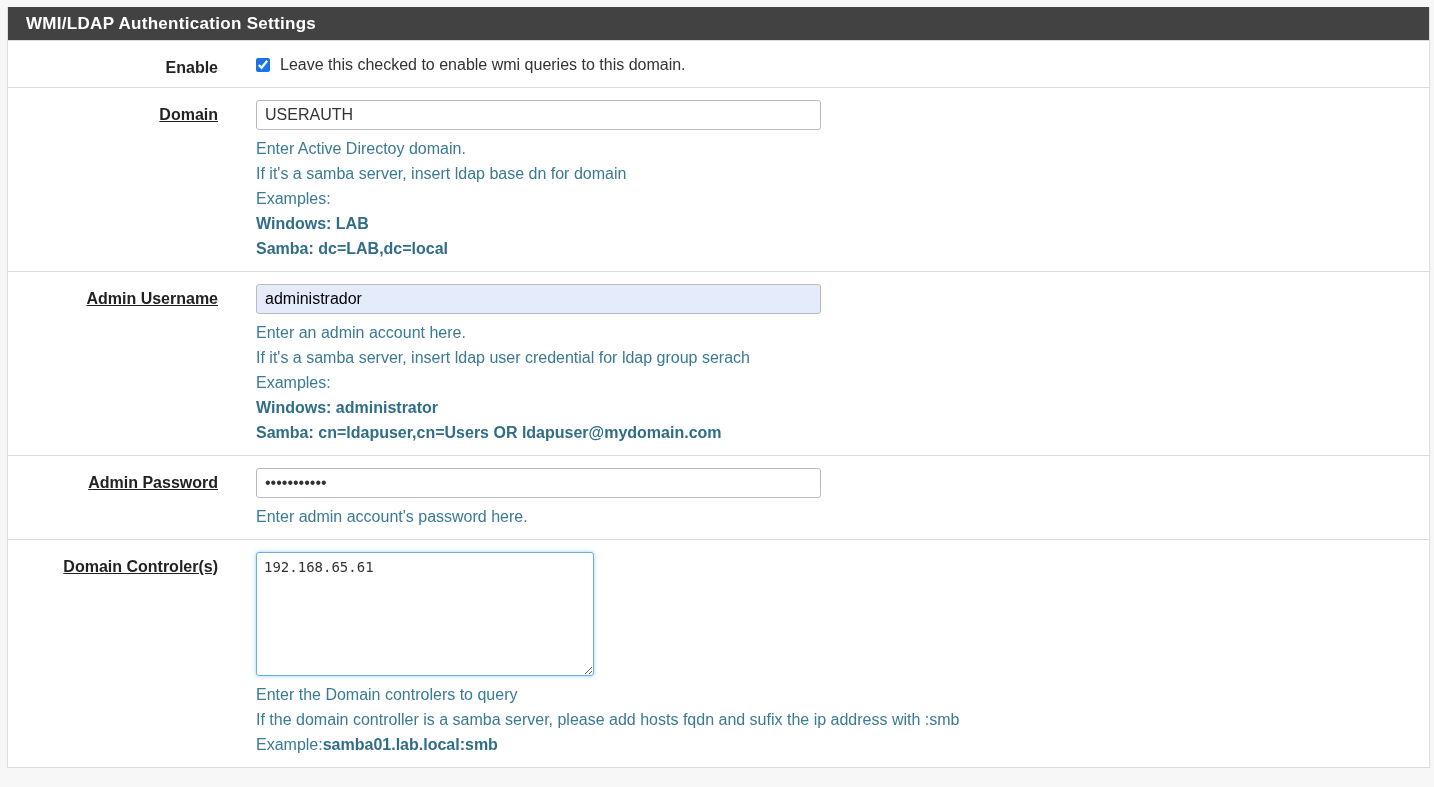  What do you see at coordinates (151, 299) in the screenshot?
I see `field-label: Admin Username` at bounding box center [151, 299].